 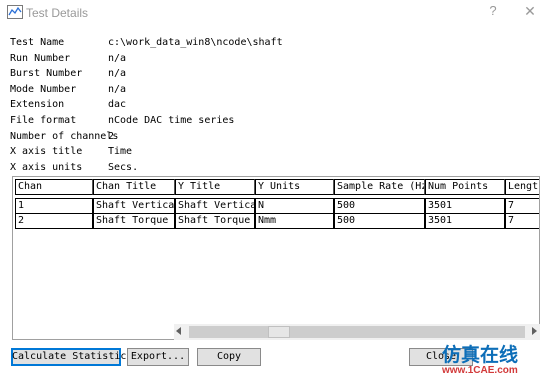 I want to click on calculate-statistics-button: Calculate Statistics, so click(x=71, y=357).